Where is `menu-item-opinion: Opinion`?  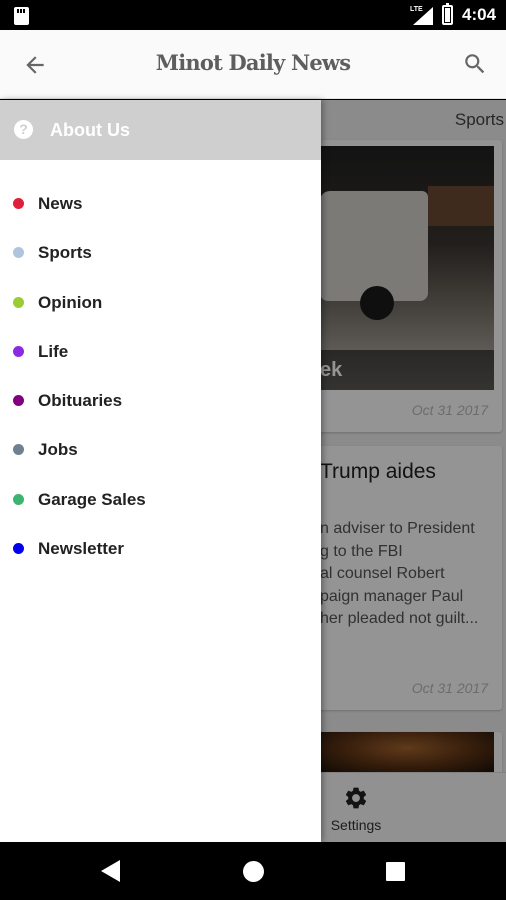
menu-item-opinion: Opinion is located at coordinates (160, 303).